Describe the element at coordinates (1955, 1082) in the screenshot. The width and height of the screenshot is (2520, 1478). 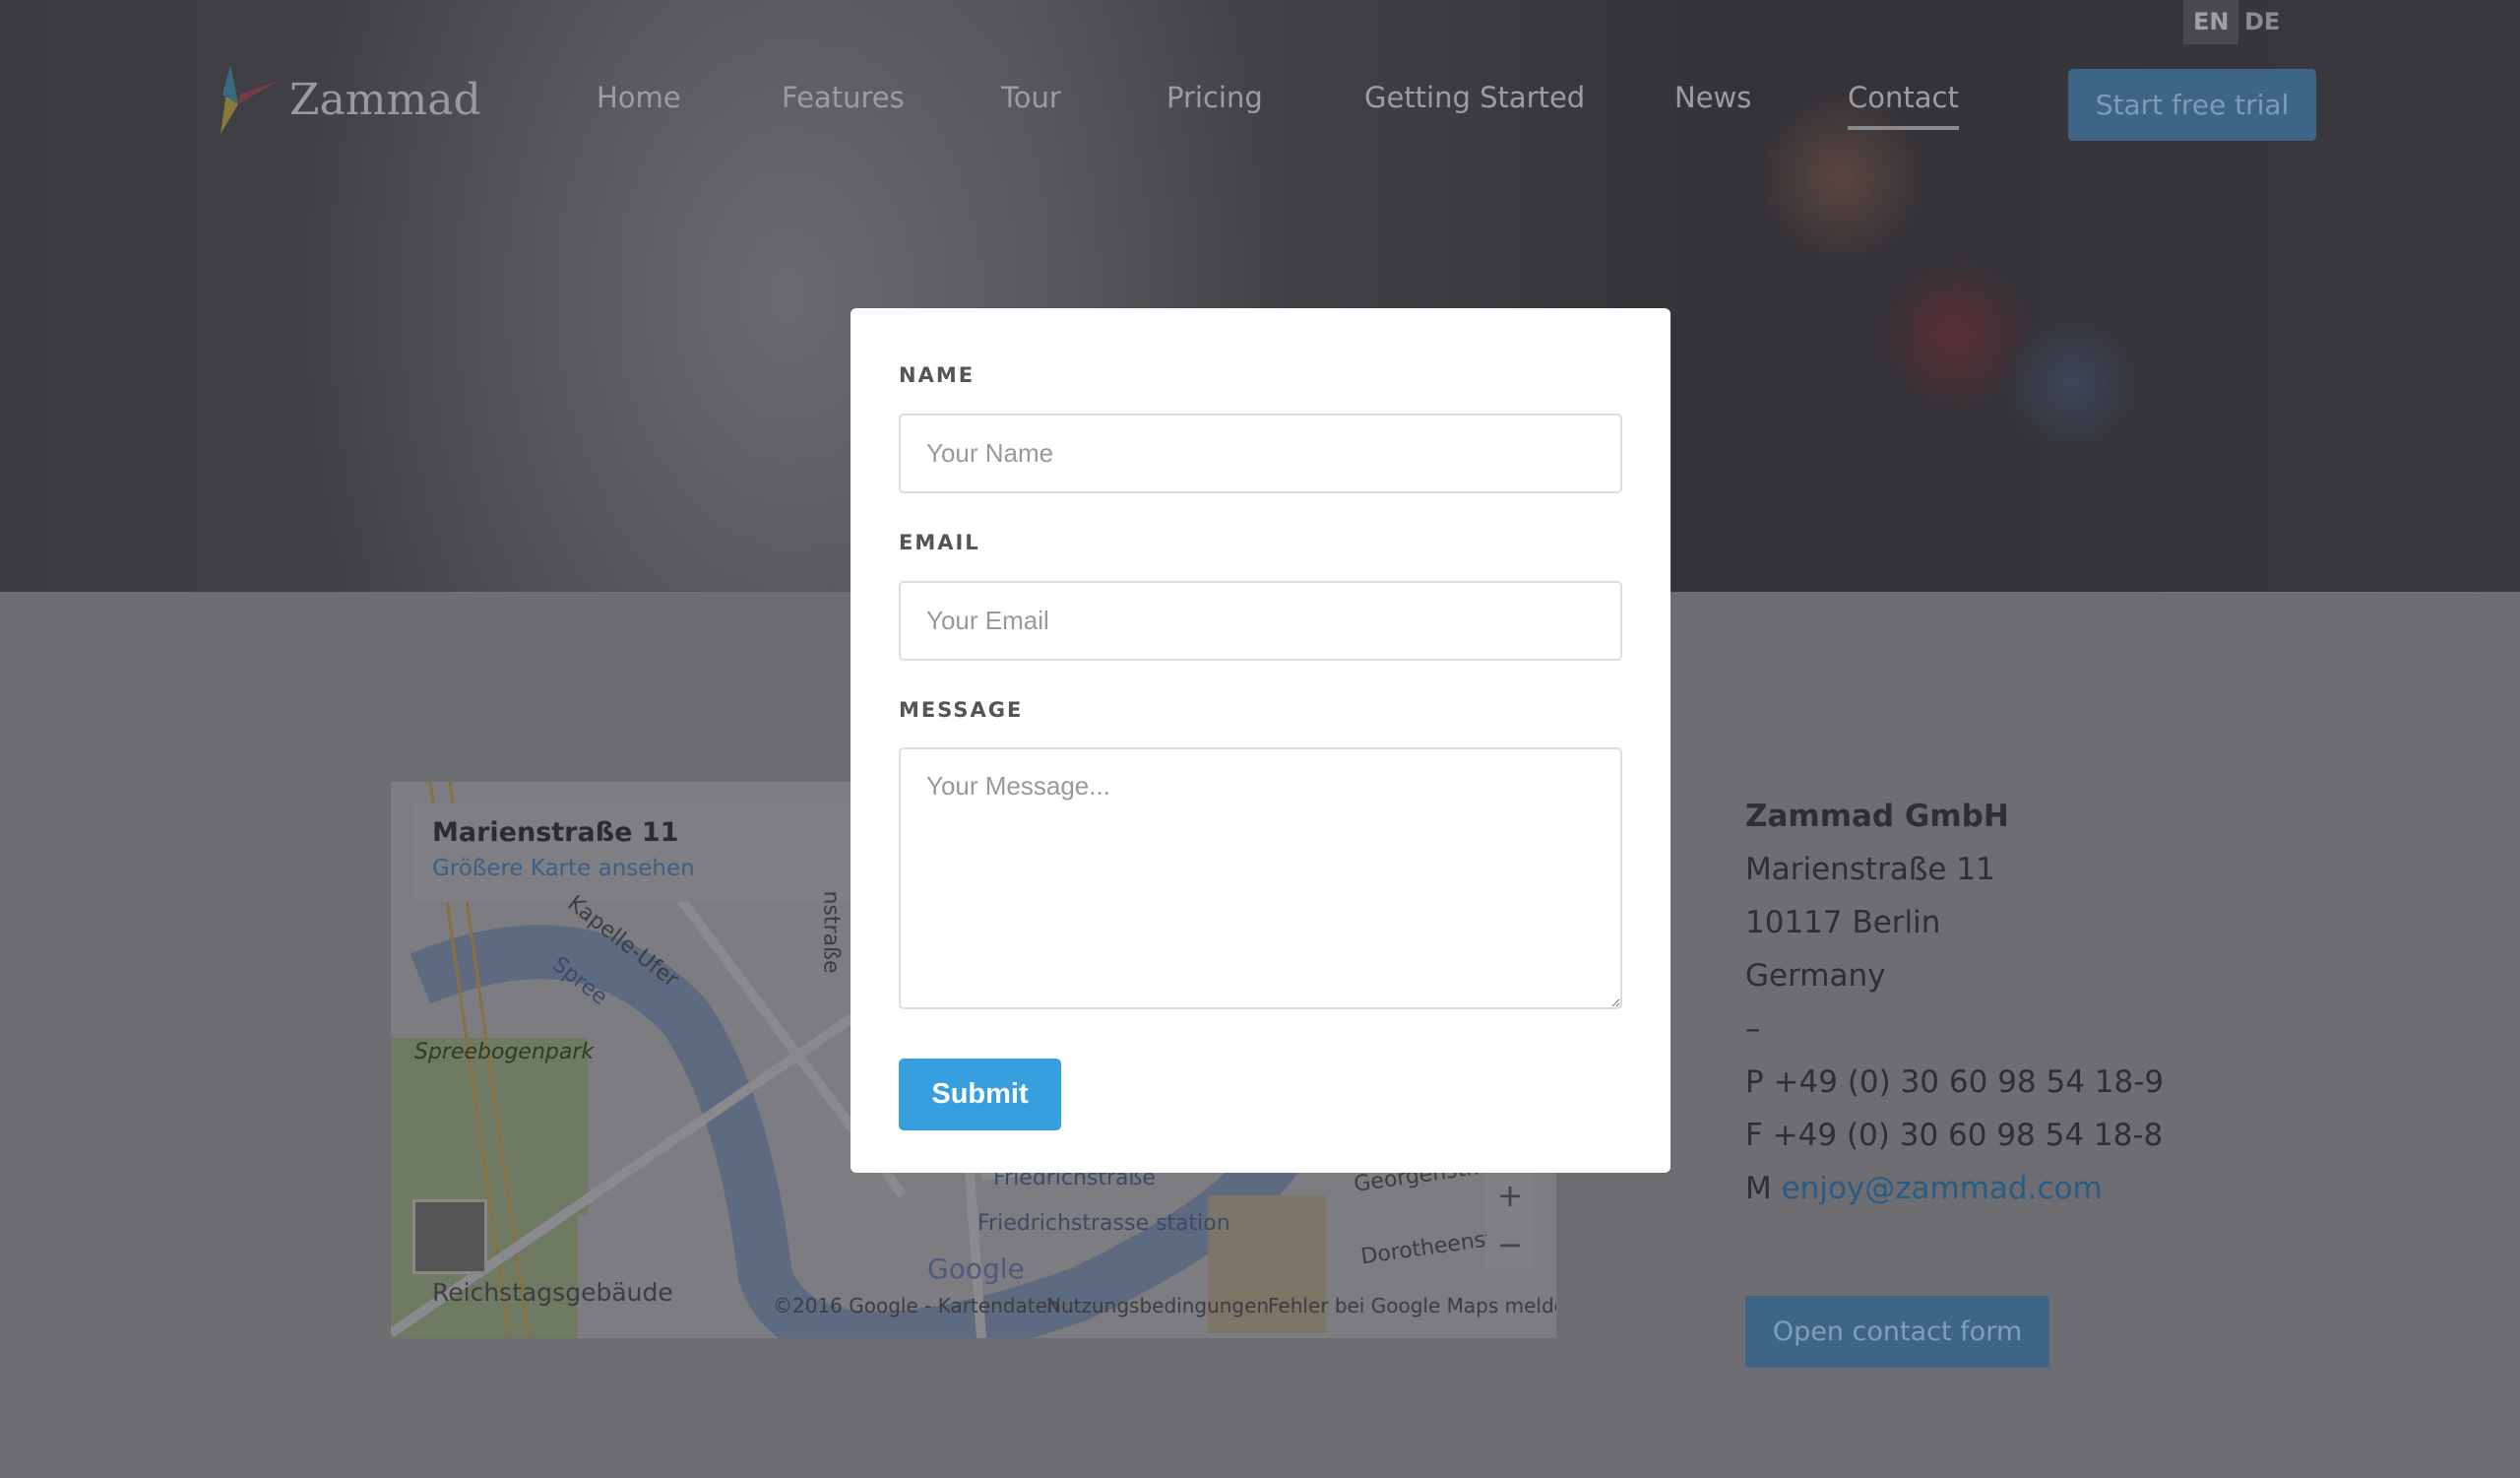
I see `phone: P +49 (0) 30 60 98 54 18-9` at that location.